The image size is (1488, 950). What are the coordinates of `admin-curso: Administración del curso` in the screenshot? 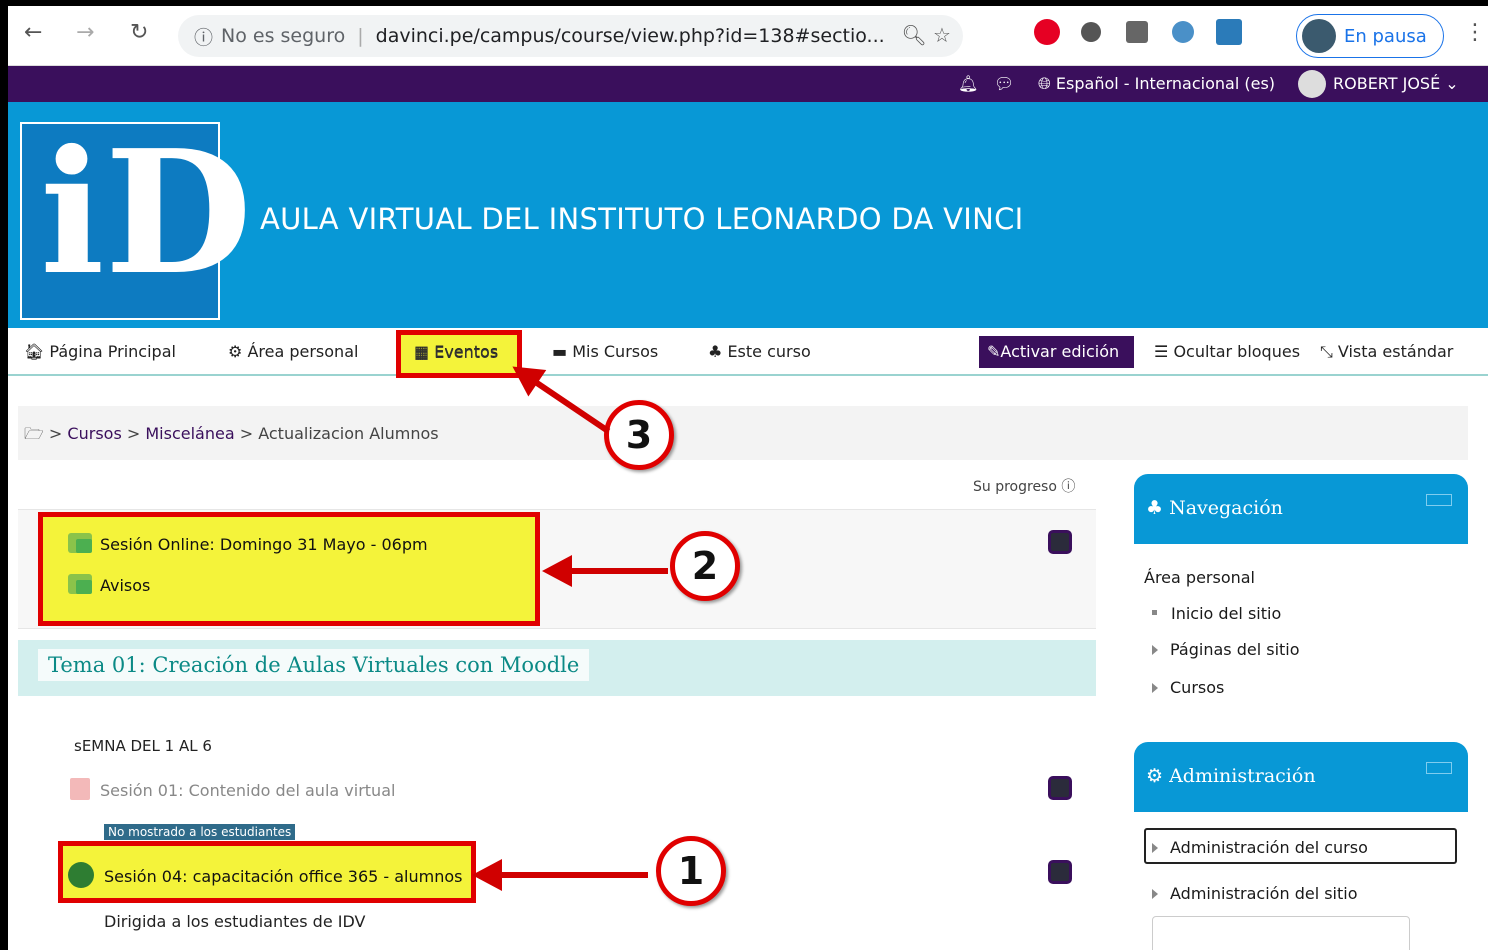 It's located at (1260, 847).